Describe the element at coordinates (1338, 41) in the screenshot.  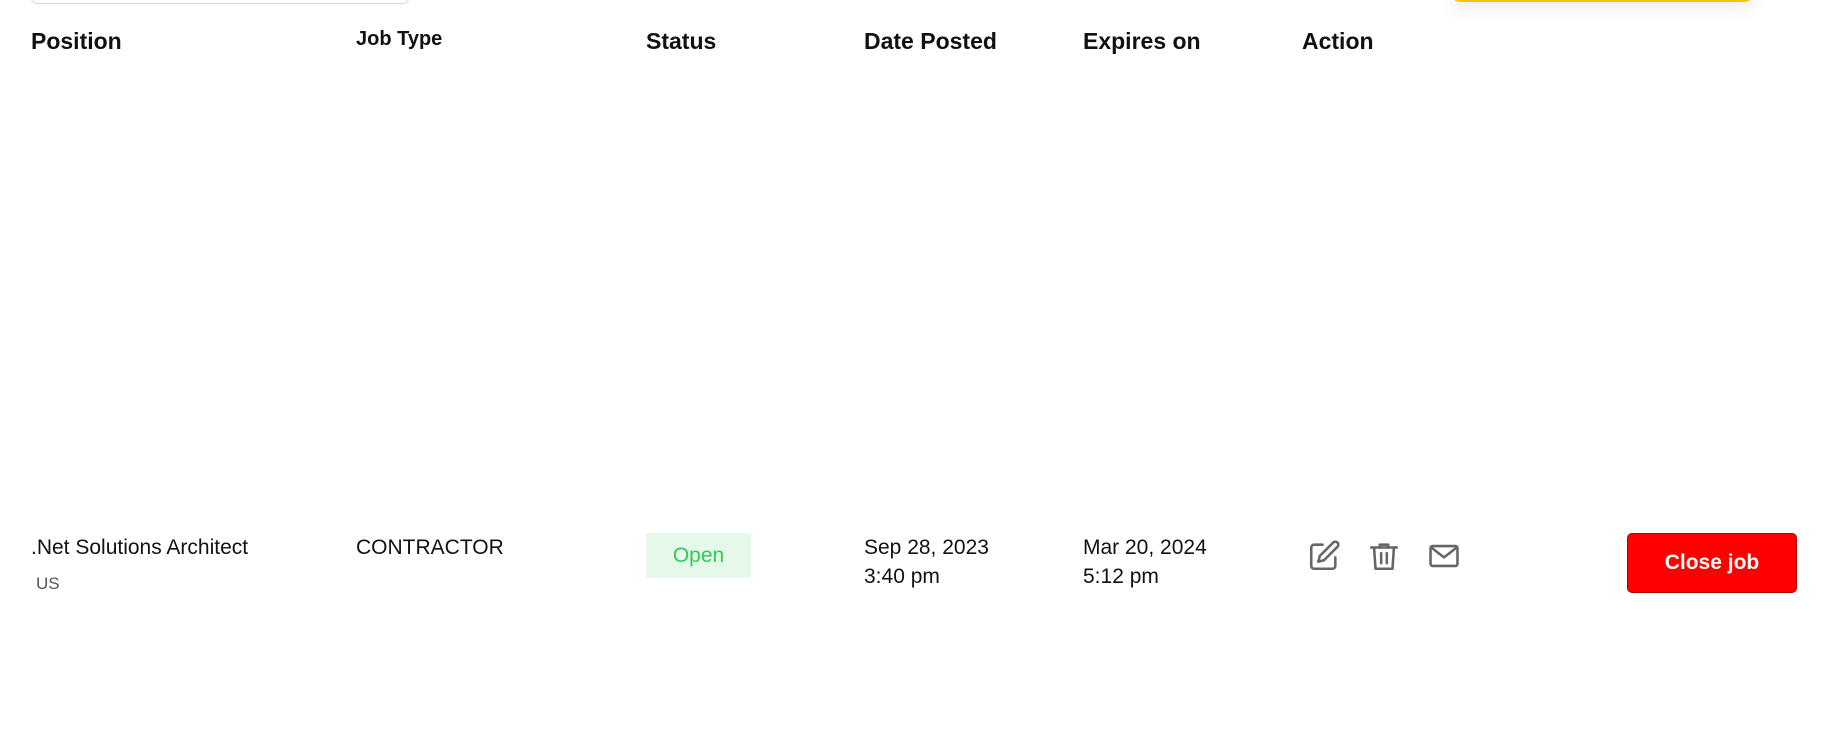
I see `column-header-action: Action` at that location.